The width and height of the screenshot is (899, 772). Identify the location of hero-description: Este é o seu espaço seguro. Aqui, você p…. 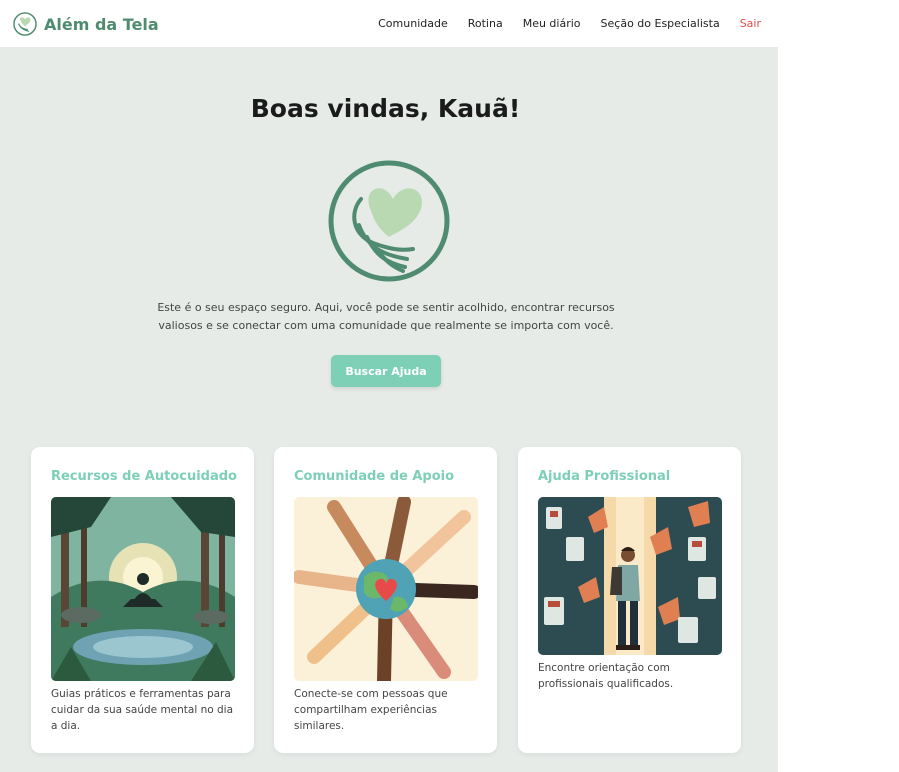
(386, 316).